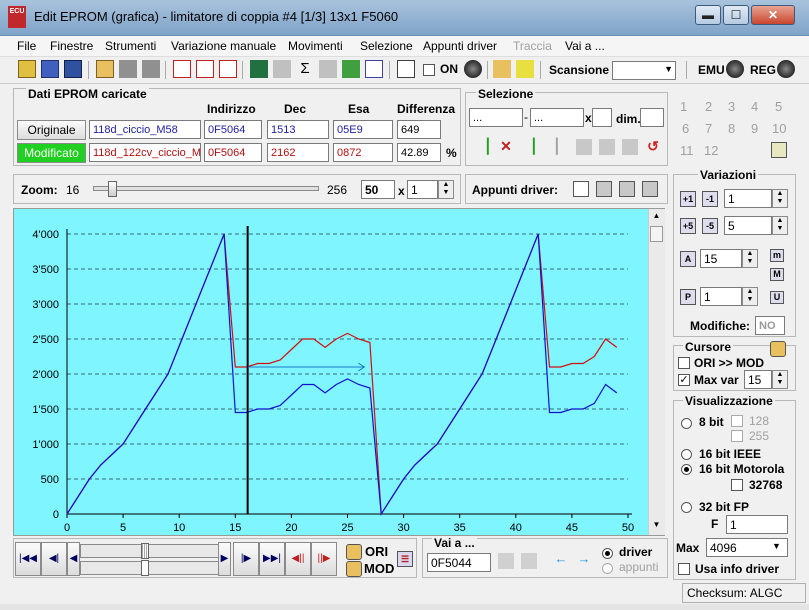  What do you see at coordinates (708, 15) in the screenshot?
I see `minimize-button: ▬` at bounding box center [708, 15].